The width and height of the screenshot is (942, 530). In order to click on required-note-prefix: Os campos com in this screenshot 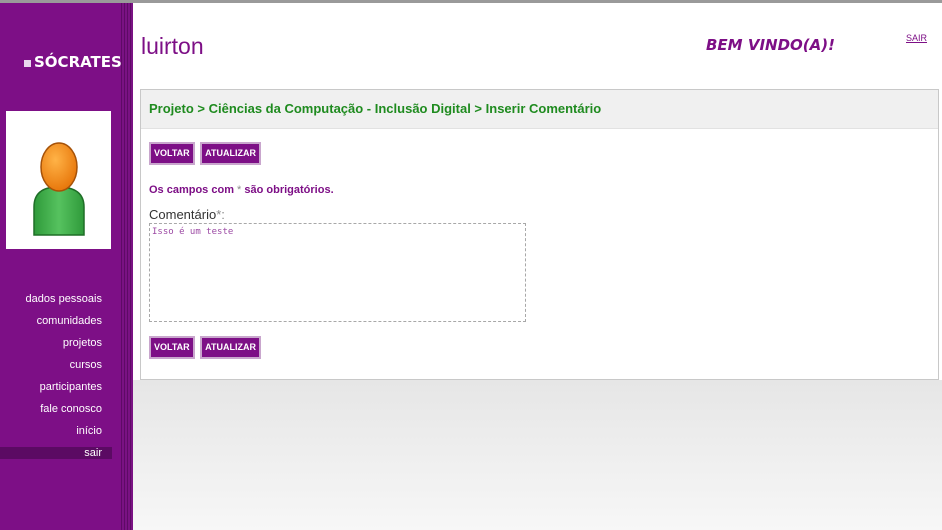, I will do `click(193, 190)`.